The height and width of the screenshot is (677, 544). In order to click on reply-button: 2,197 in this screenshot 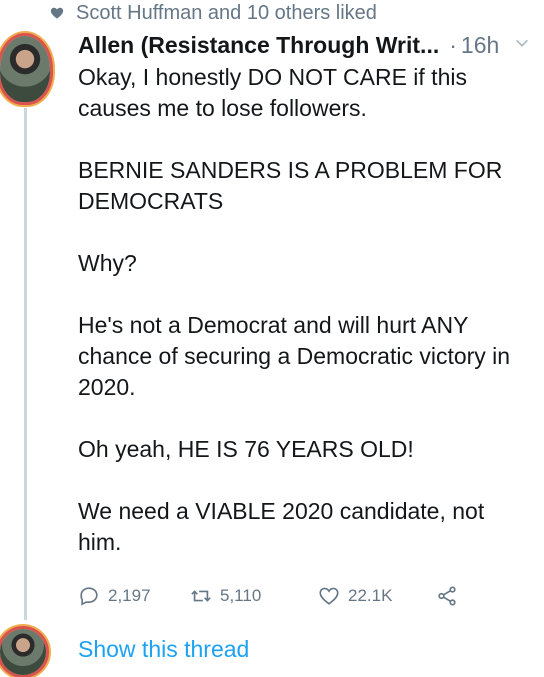, I will do `click(134, 596)`.